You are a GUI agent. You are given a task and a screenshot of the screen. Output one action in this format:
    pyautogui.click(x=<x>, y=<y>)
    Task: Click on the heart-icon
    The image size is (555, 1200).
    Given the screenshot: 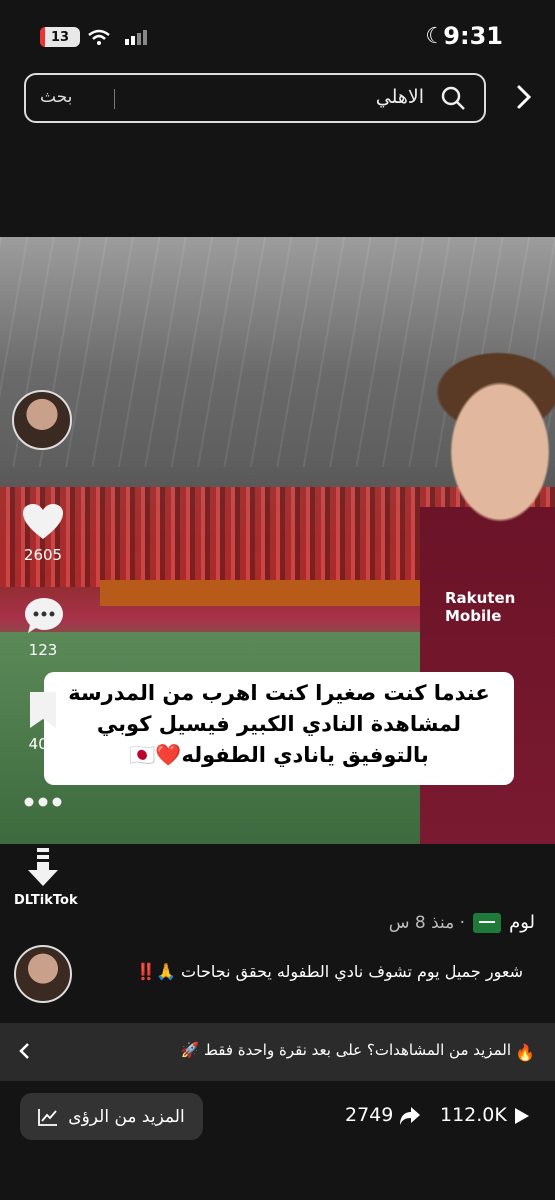 What is the action you would take?
    pyautogui.click(x=43, y=522)
    